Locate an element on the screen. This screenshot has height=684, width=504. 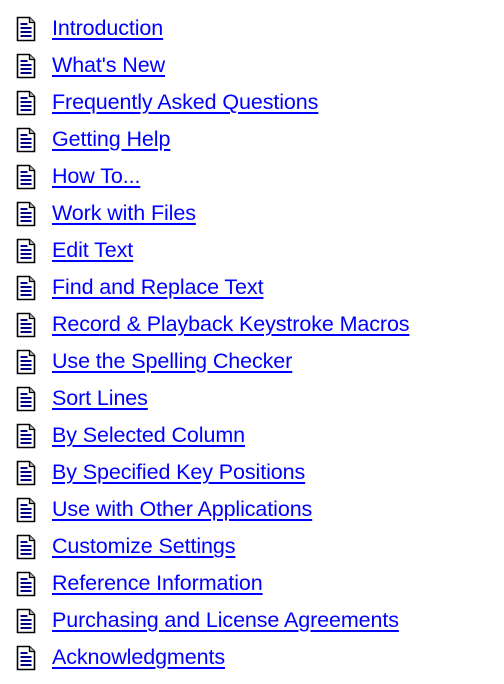
help-topic-item: Reference Information is located at coordinates (212, 583).